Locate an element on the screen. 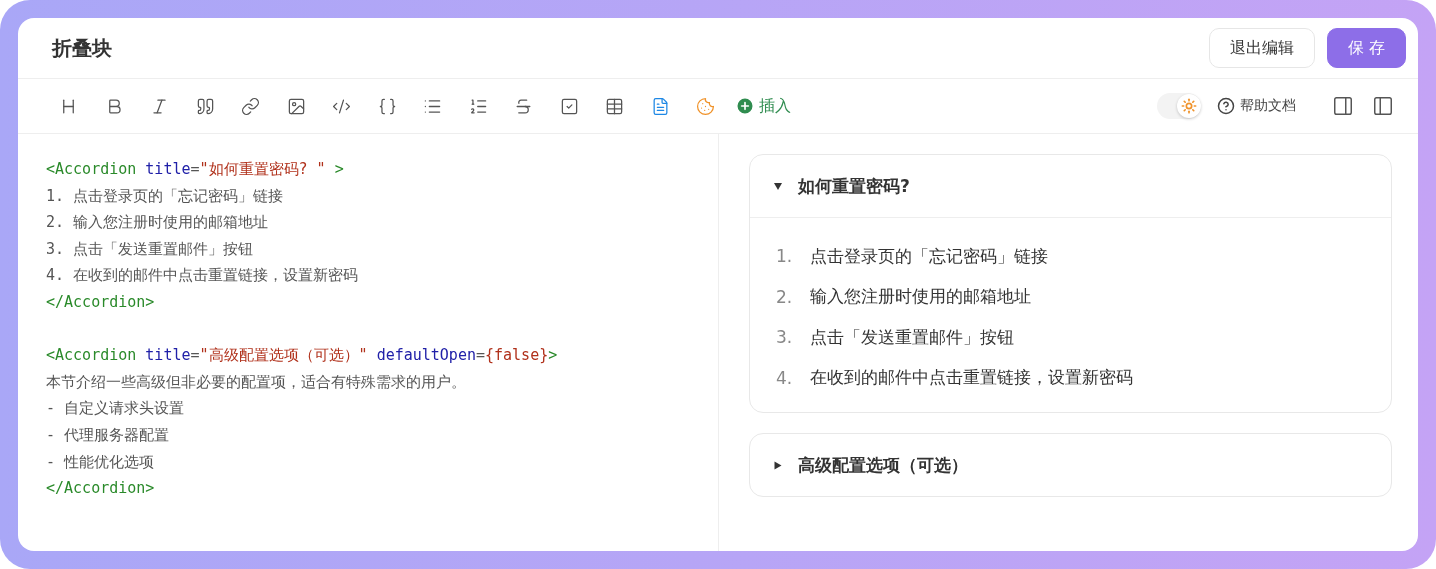  code-line: <Accordion title="高级配置选项（可选）" defaultOpen={false}> is located at coordinates (302, 356).